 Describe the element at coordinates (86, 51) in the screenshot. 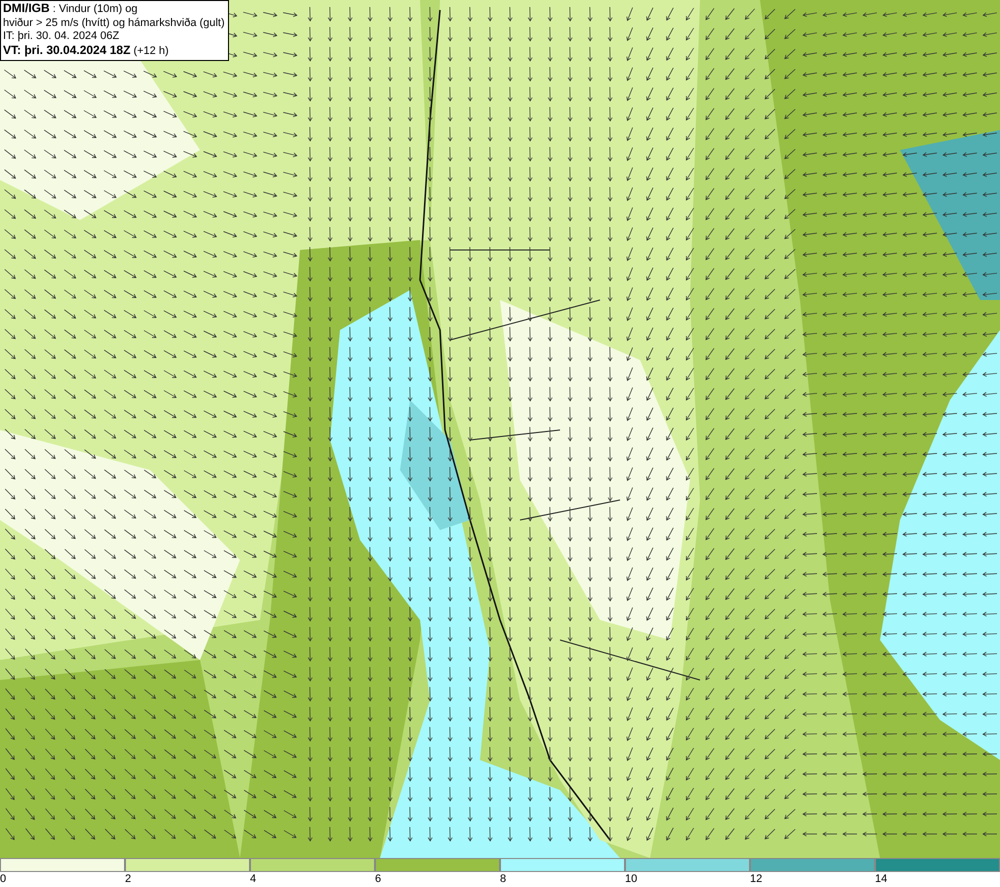

I see `info-text: VT: þri. 30.04.2024 18Z (+12 h)` at that location.